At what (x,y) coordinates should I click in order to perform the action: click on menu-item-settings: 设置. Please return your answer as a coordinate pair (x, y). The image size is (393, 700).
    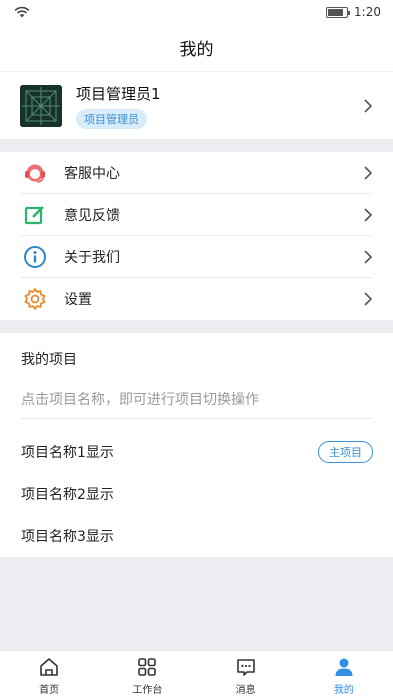
    Looking at the image, I should click on (196, 299).